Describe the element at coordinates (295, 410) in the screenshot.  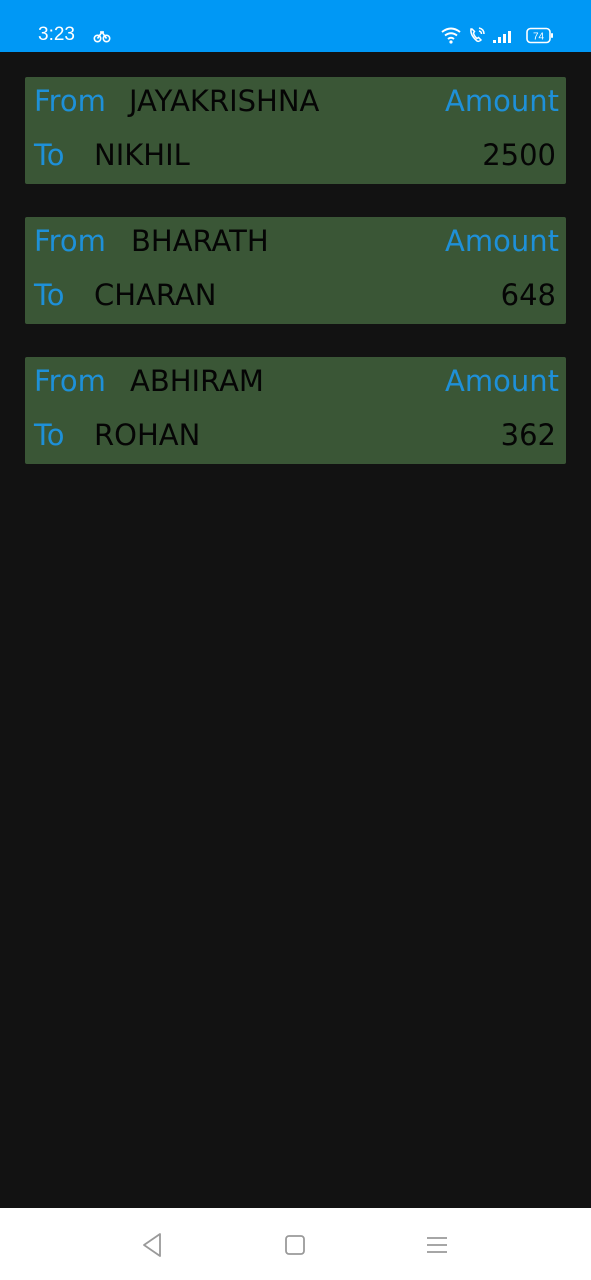
I see `transaction-card: From ABHIRAM Amount To ROHAN 362` at that location.